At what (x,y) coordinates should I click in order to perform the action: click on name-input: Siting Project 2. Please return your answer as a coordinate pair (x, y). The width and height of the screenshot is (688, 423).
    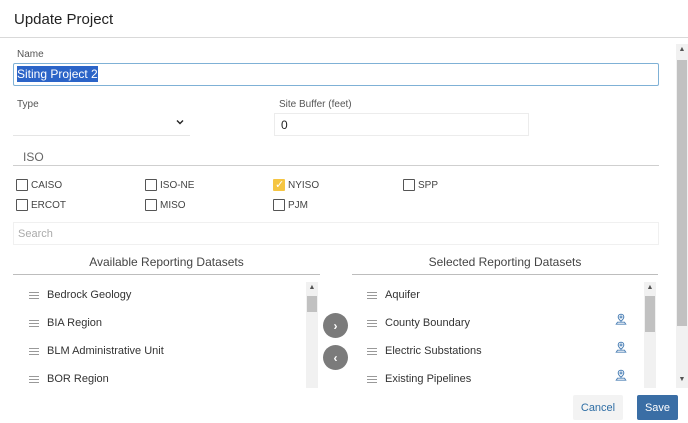
    Looking at the image, I should click on (336, 74).